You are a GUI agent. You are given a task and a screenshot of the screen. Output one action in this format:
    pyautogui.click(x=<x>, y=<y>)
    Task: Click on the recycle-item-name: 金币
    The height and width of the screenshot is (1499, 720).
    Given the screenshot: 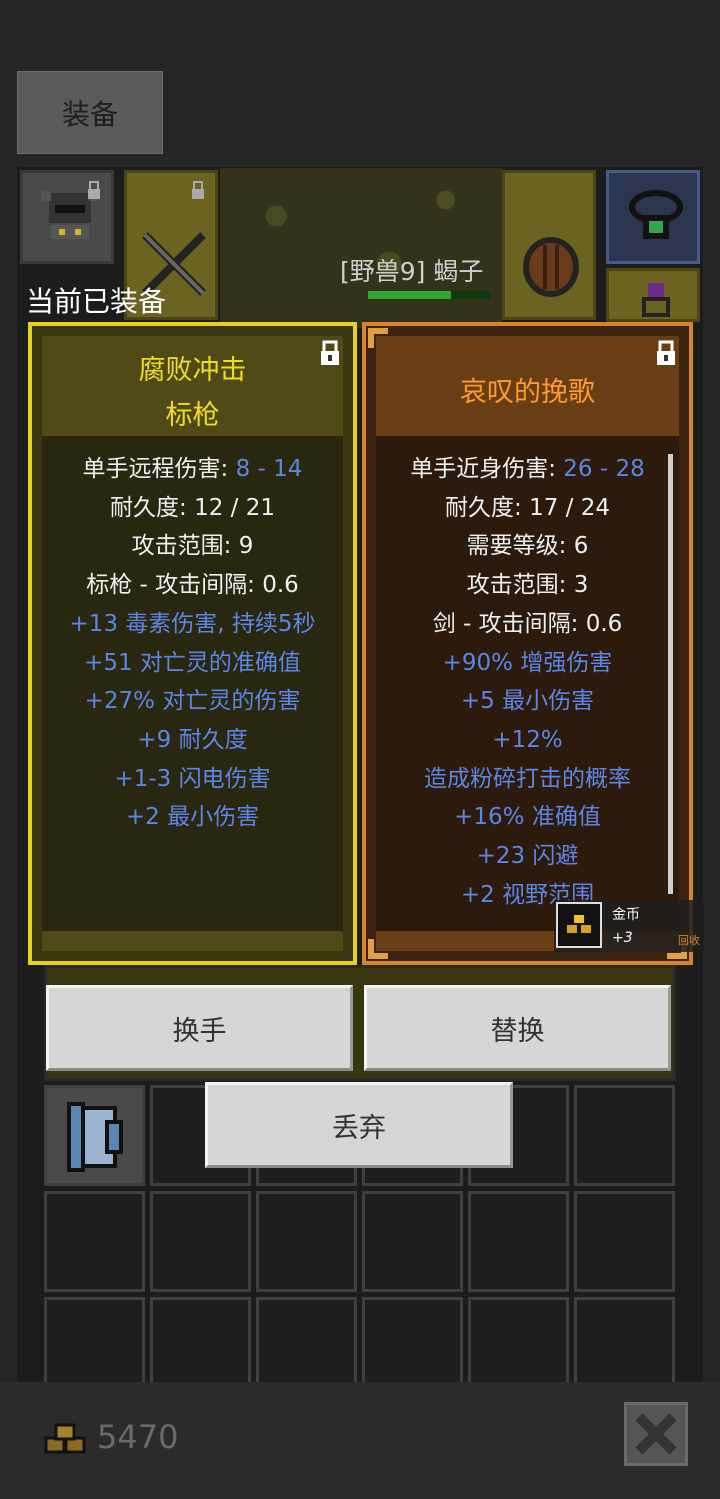 What is the action you would take?
    pyautogui.click(x=626, y=915)
    